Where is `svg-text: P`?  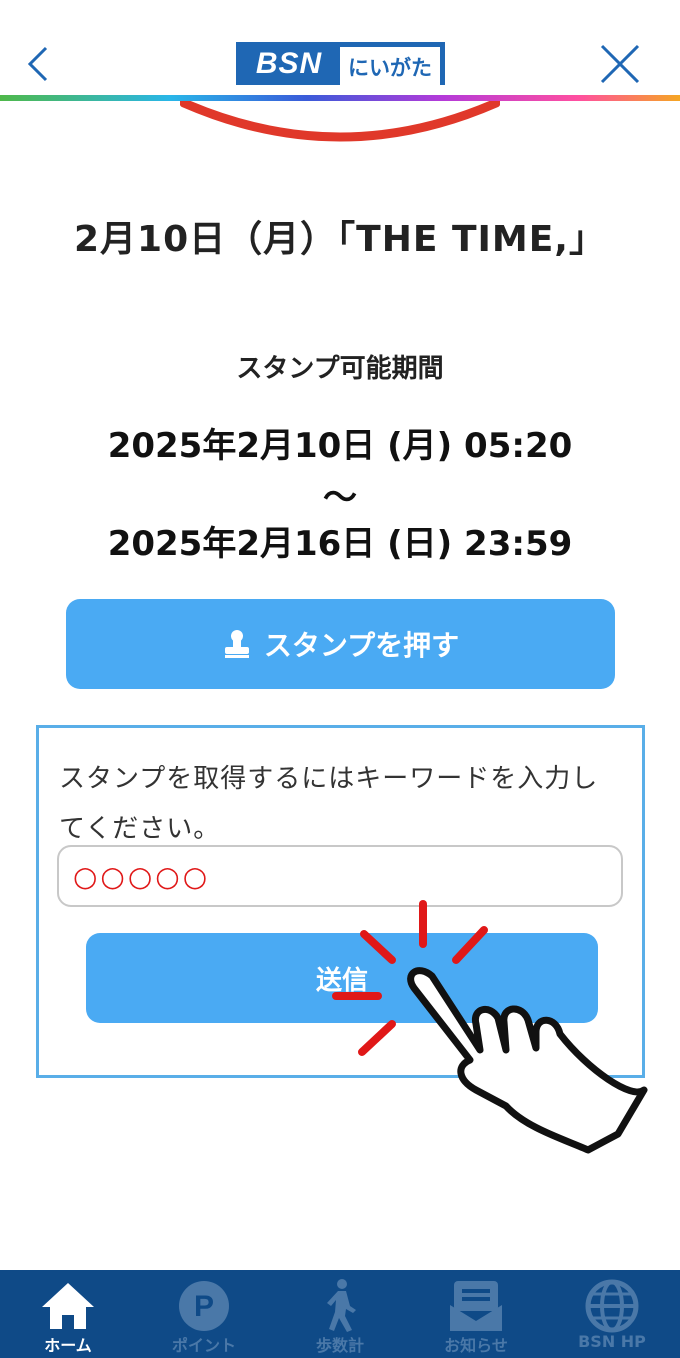 svg-text: P is located at coordinates (204, 1306).